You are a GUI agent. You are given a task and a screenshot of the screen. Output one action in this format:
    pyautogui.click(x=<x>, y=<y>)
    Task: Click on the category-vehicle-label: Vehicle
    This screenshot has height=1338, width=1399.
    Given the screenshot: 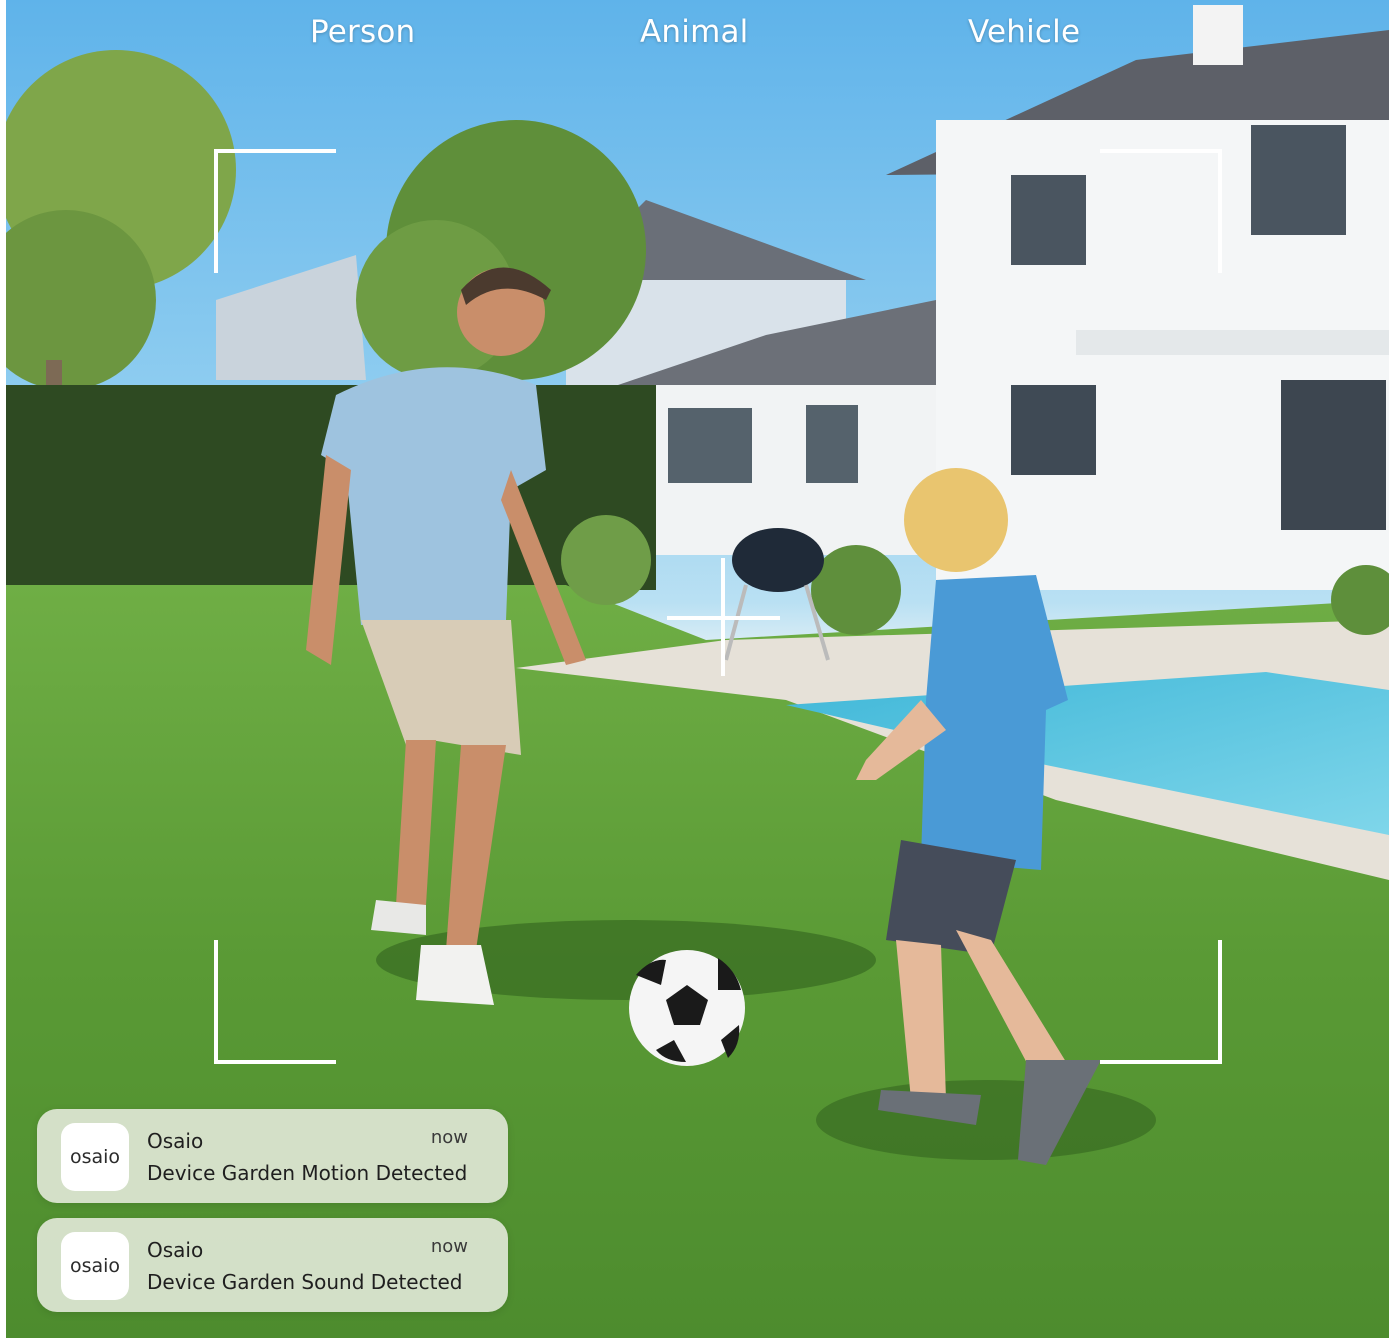 What is the action you would take?
    pyautogui.click(x=1024, y=32)
    